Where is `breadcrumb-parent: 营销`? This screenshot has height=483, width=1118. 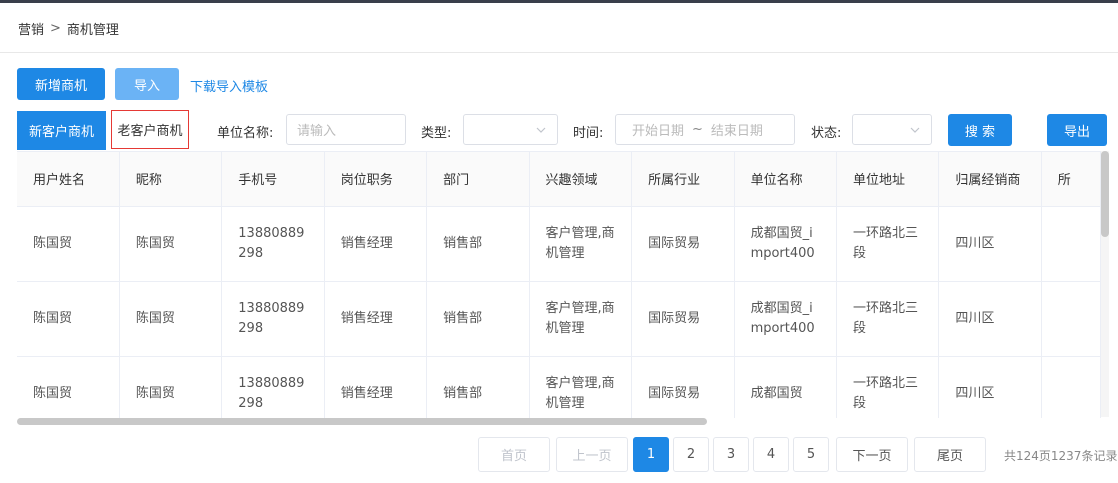 breadcrumb-parent: 营销 is located at coordinates (31, 28).